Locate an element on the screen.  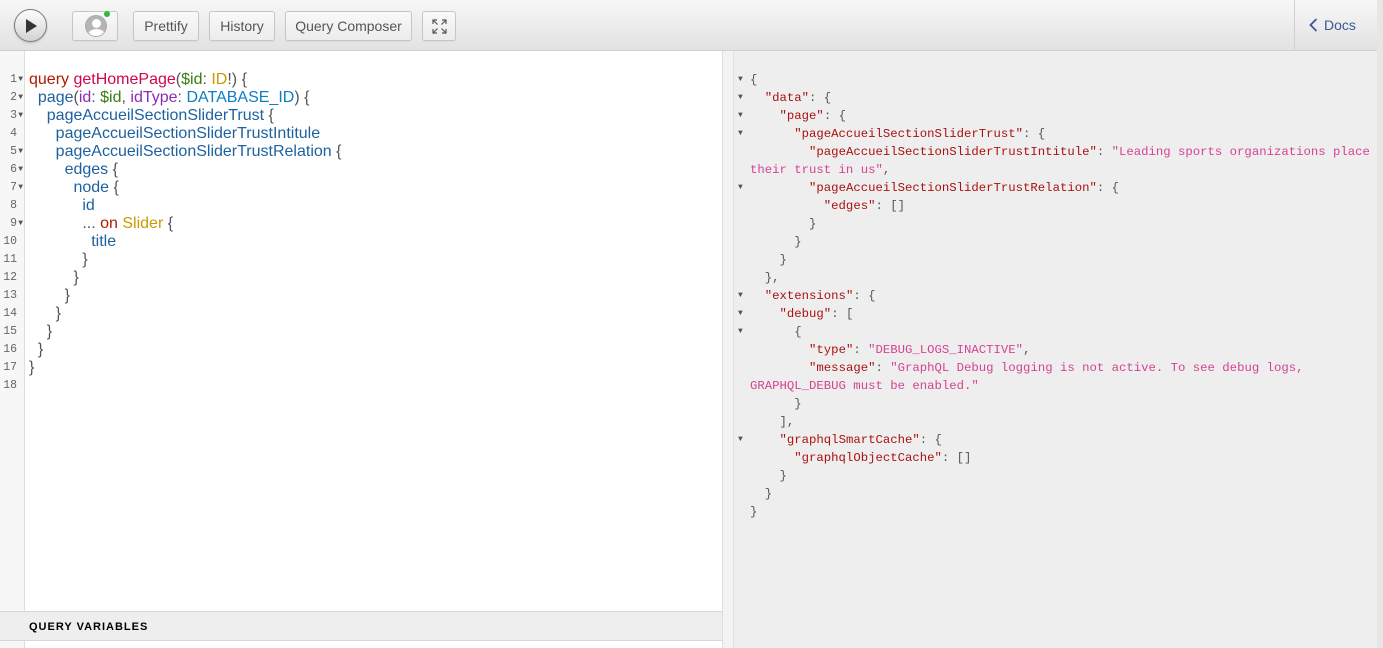
code-line: pageAccueilSectionSliderTrustIntitule is located at coordinates (188, 133).